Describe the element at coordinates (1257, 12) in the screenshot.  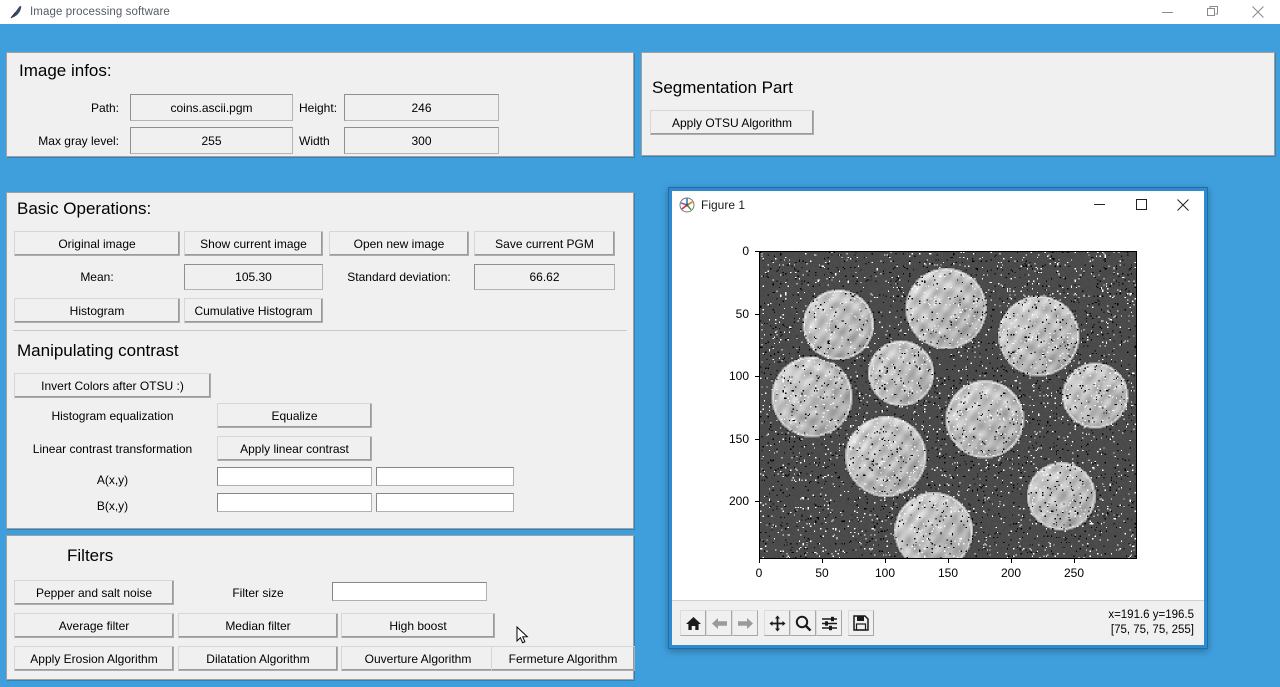
I see `close-button` at that location.